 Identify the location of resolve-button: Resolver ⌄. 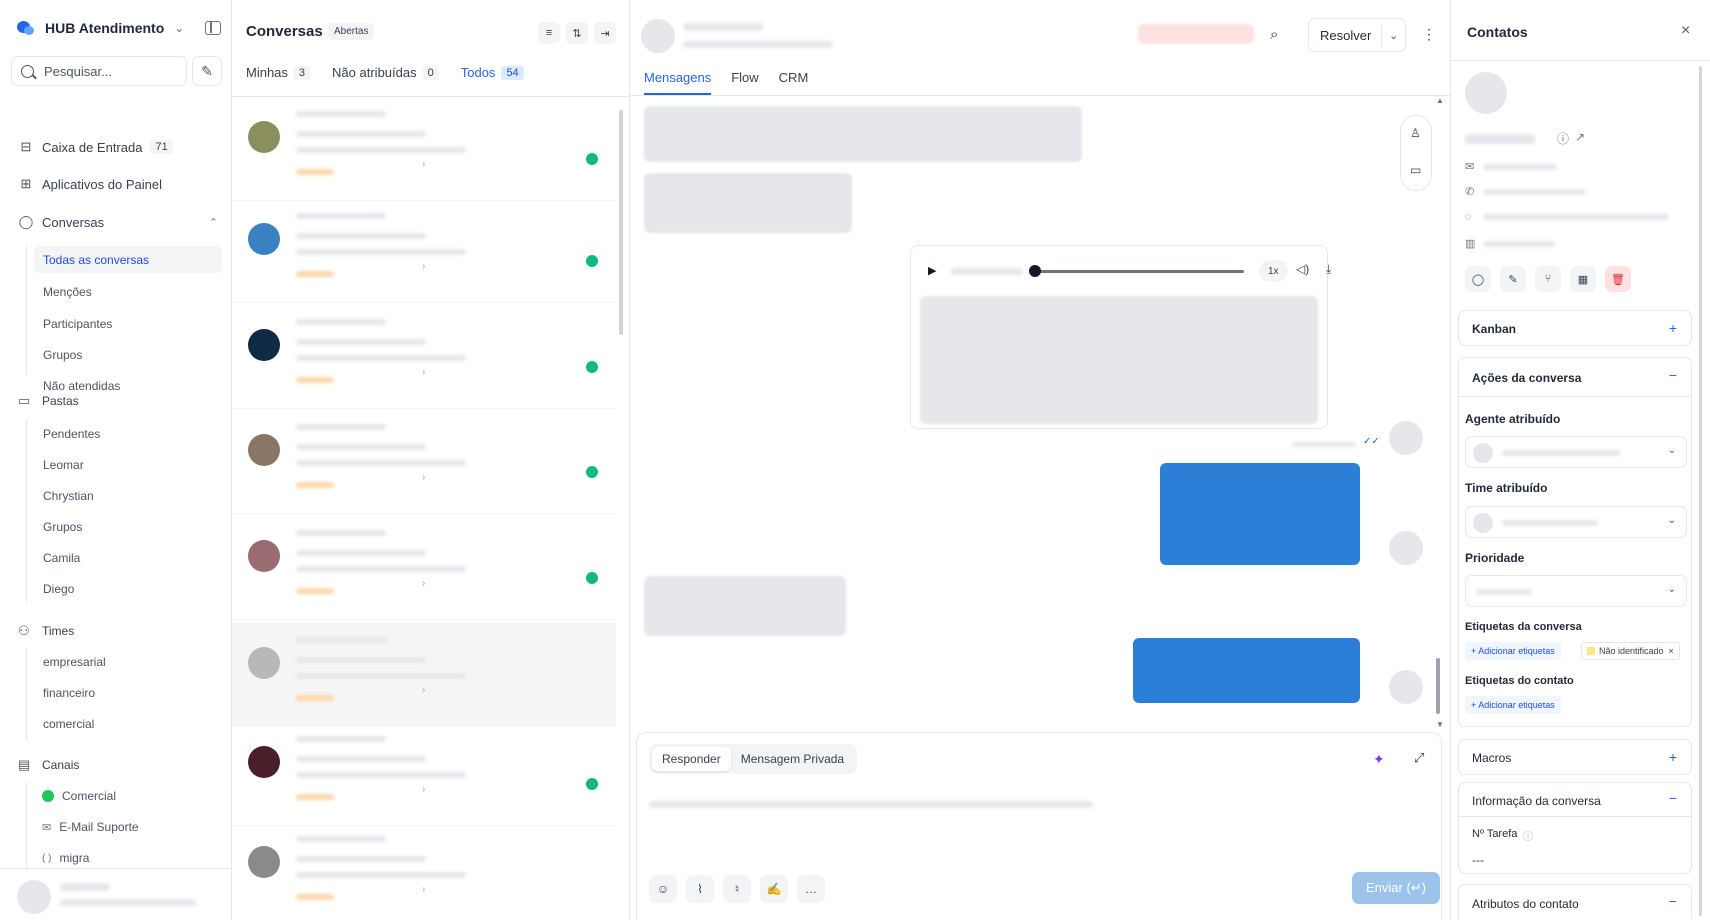
(1357, 35).